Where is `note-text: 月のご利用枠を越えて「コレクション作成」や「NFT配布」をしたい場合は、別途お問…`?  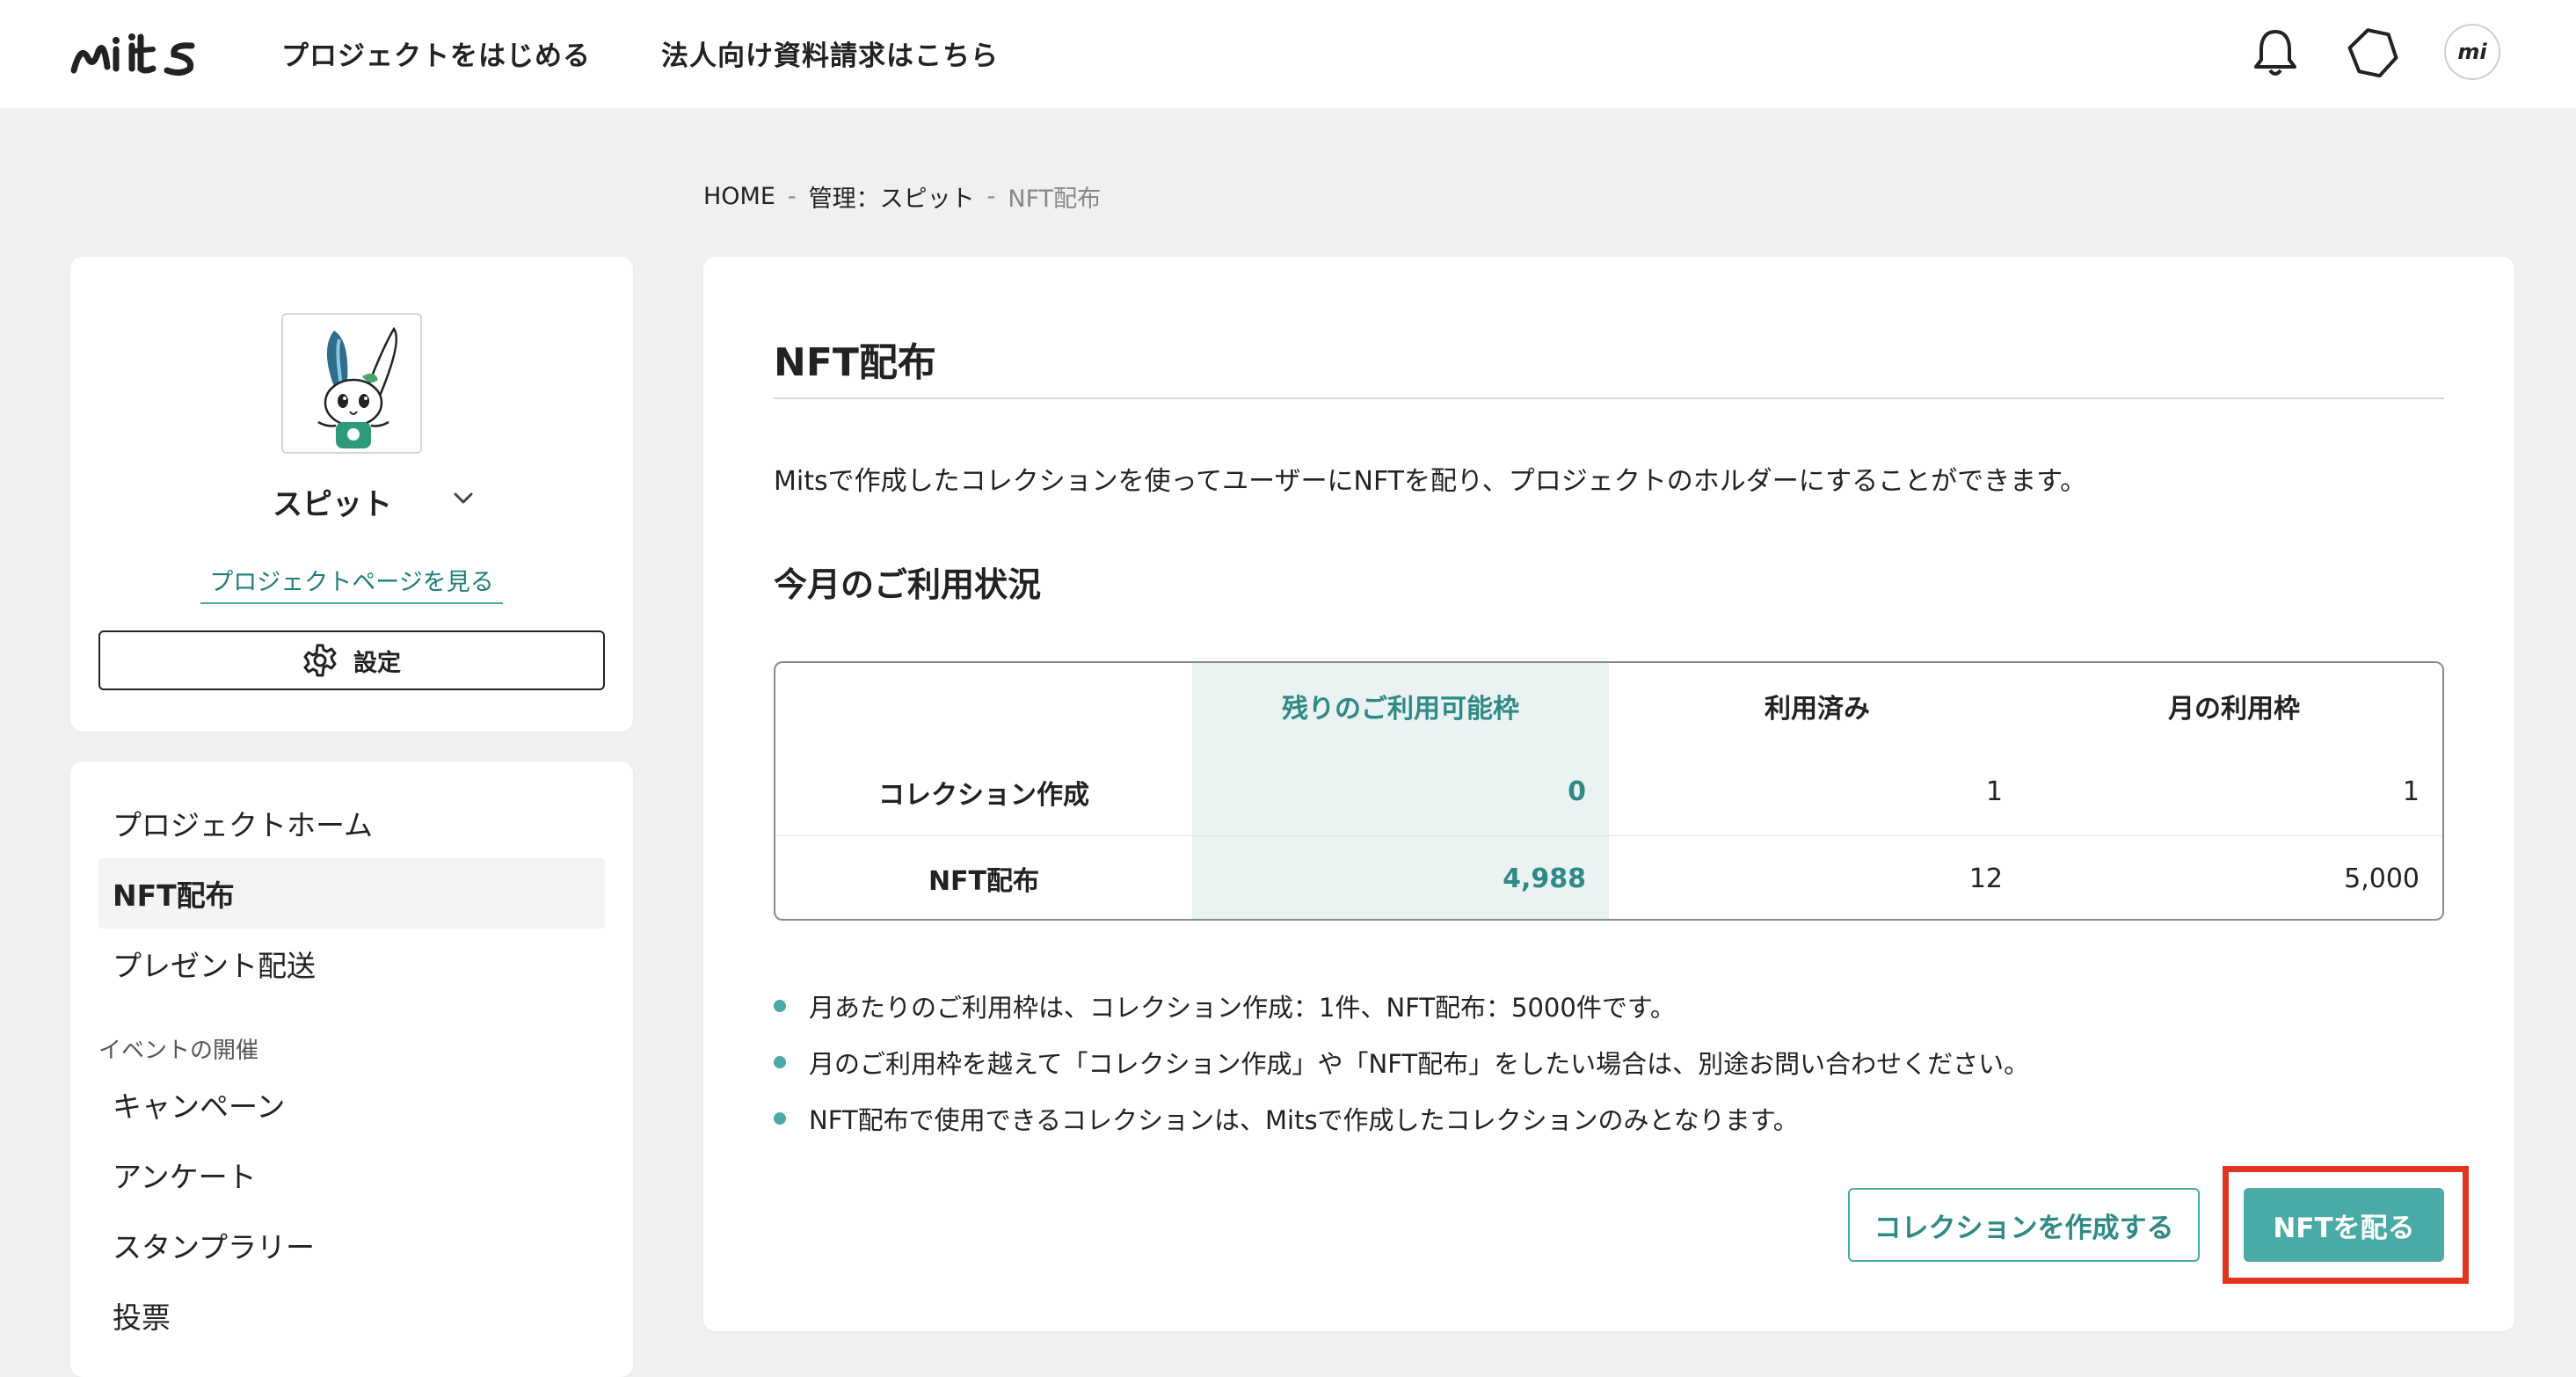 note-text: 月のご利用枠を越えて「コレクション作成」や「NFT配布」をしたい場合は、別途お問… is located at coordinates (1419, 1064).